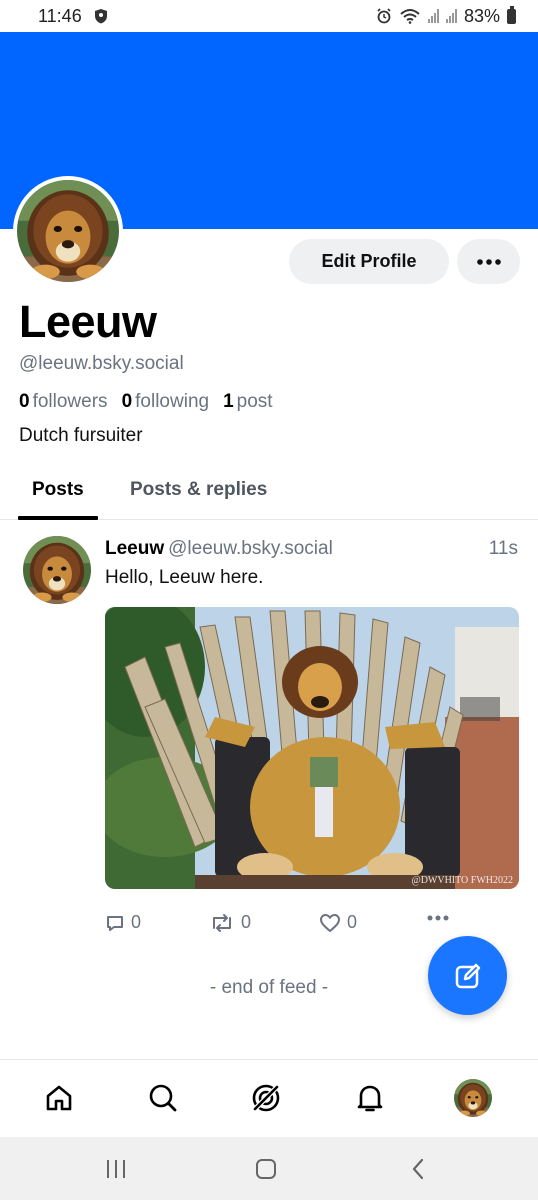  What do you see at coordinates (127, 401) in the screenshot?
I see `following-count: 0` at bounding box center [127, 401].